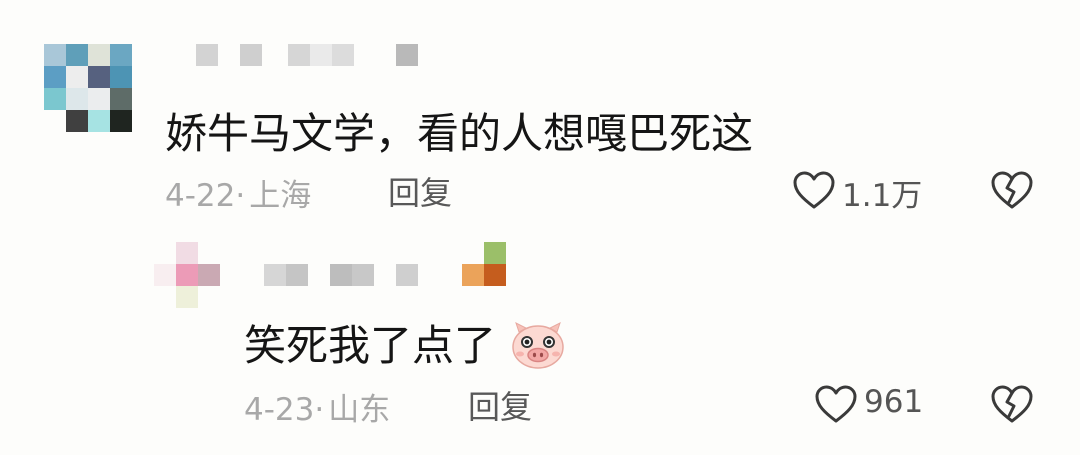 The height and width of the screenshot is (455, 1080). I want to click on like-button: 961, so click(874, 404).